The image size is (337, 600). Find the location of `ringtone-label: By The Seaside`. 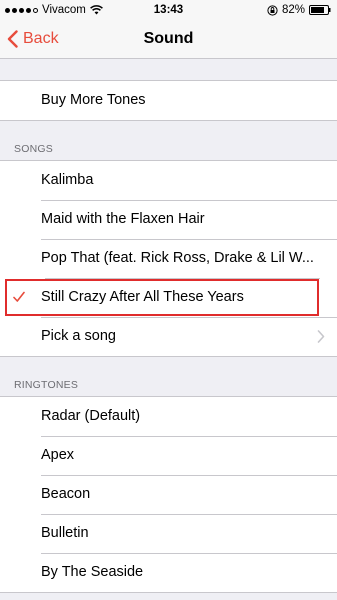

ringtone-label: By The Seaside is located at coordinates (92, 572).